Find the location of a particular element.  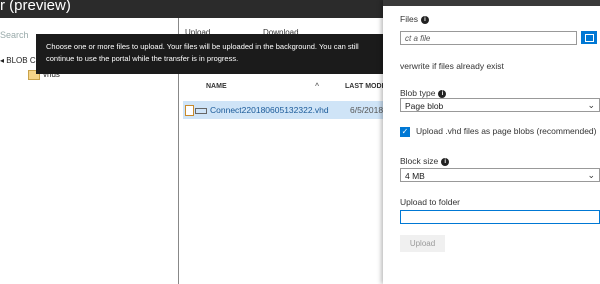

files-label: Files i is located at coordinates (414, 19).